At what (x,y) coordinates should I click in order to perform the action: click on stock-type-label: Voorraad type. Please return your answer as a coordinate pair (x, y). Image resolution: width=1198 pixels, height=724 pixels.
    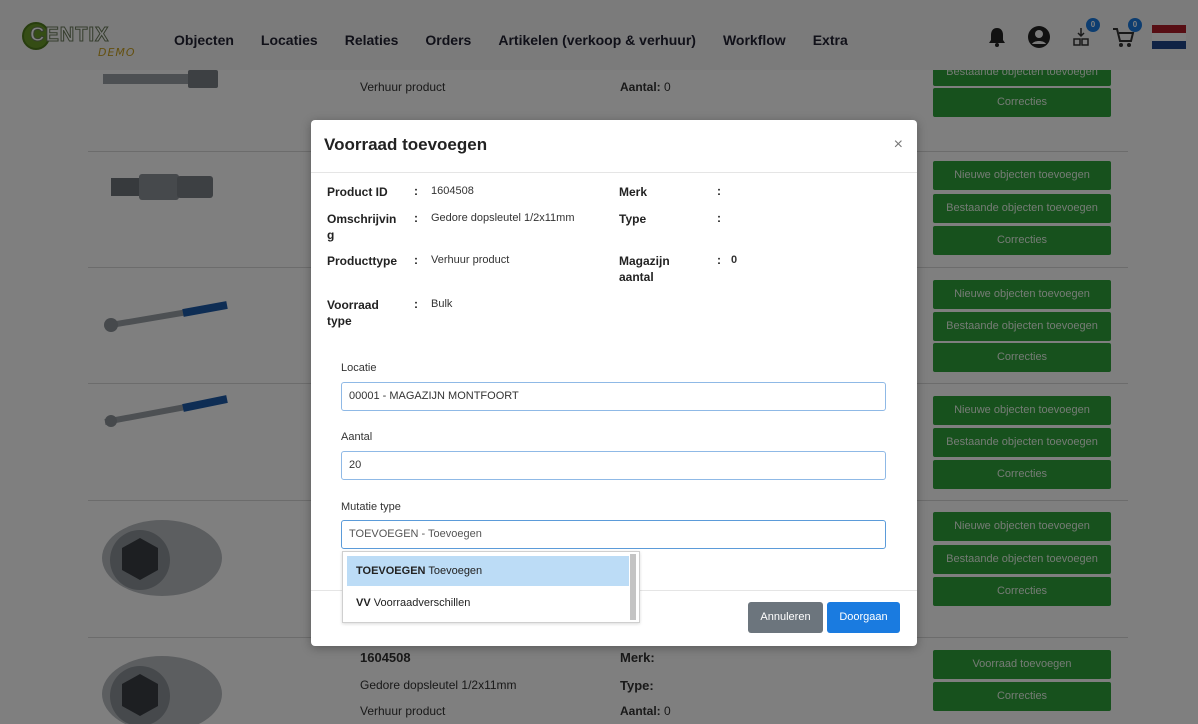
    Looking at the image, I should click on (353, 313).